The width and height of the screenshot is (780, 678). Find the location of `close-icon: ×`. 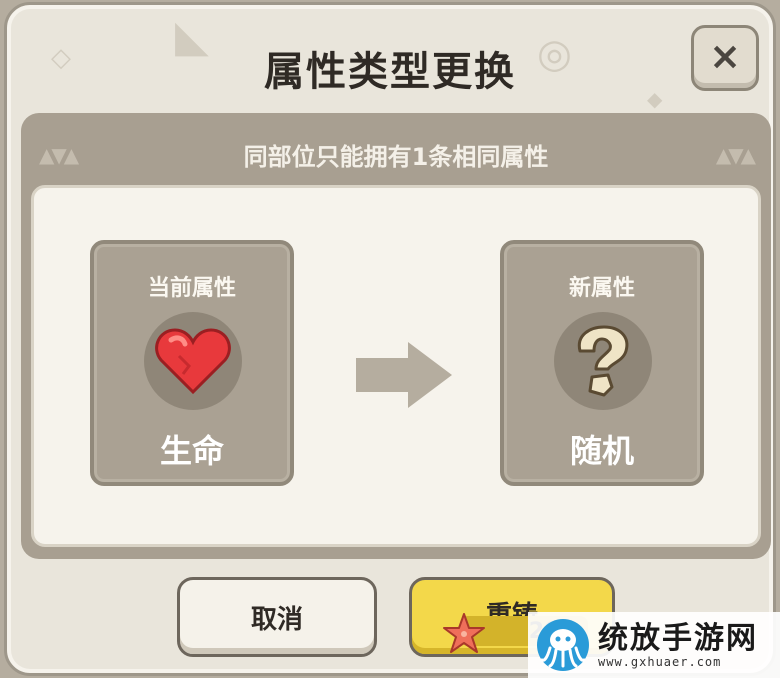

close-icon: × is located at coordinates (725, 56).